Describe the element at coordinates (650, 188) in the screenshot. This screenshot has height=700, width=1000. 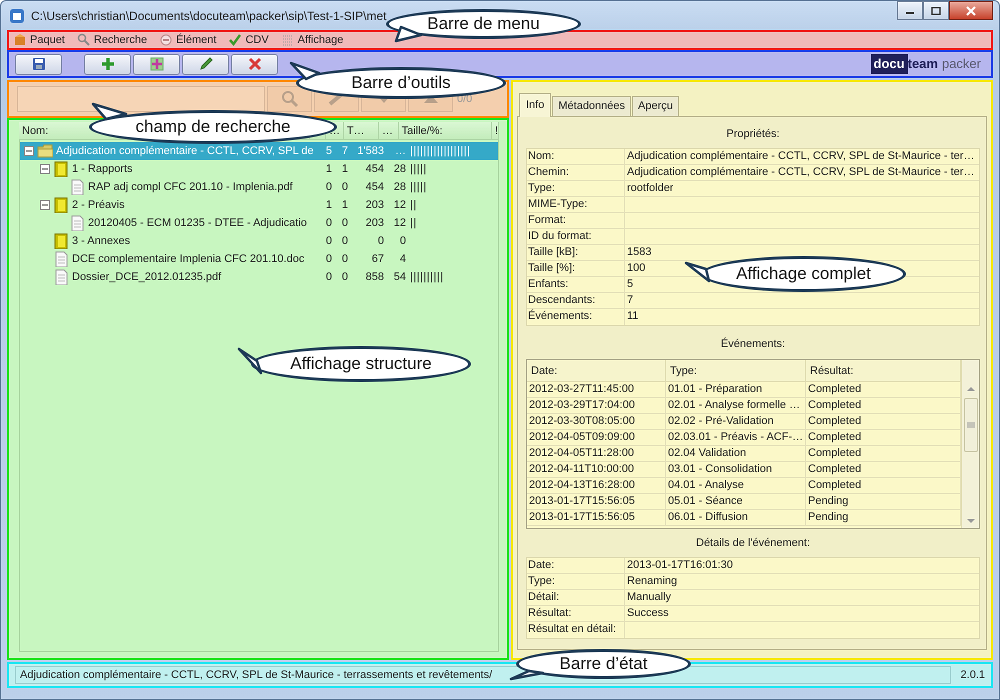
I see `field-value: rootfolder` at that location.